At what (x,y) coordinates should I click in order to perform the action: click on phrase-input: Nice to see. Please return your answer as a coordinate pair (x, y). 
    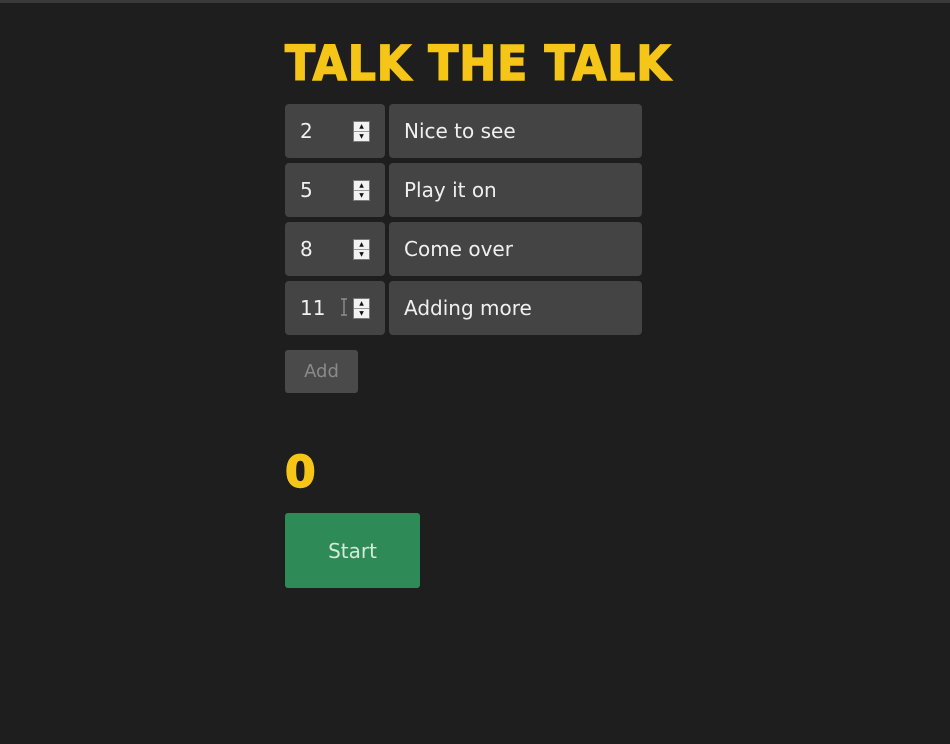
    Looking at the image, I should click on (515, 131).